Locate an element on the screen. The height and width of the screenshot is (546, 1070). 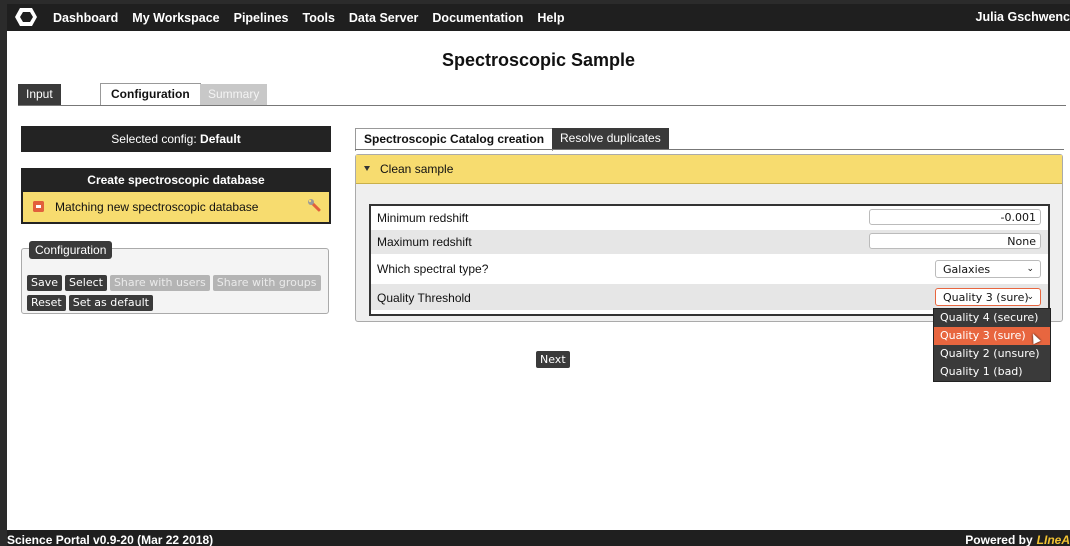
app-logo-icon is located at coordinates (26, 17).